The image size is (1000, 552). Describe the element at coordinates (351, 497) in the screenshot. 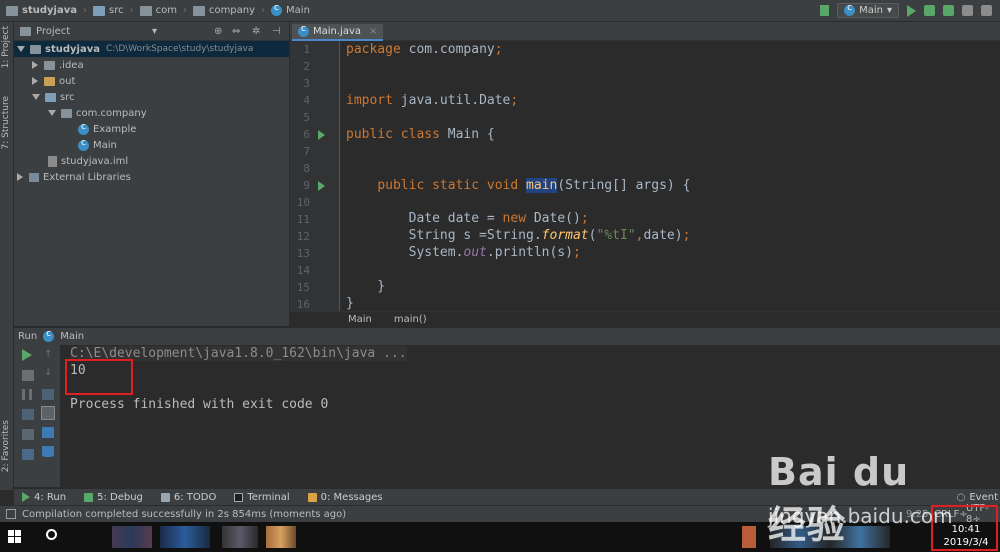

I see `toolwindow-label: 0: Messages` at that location.